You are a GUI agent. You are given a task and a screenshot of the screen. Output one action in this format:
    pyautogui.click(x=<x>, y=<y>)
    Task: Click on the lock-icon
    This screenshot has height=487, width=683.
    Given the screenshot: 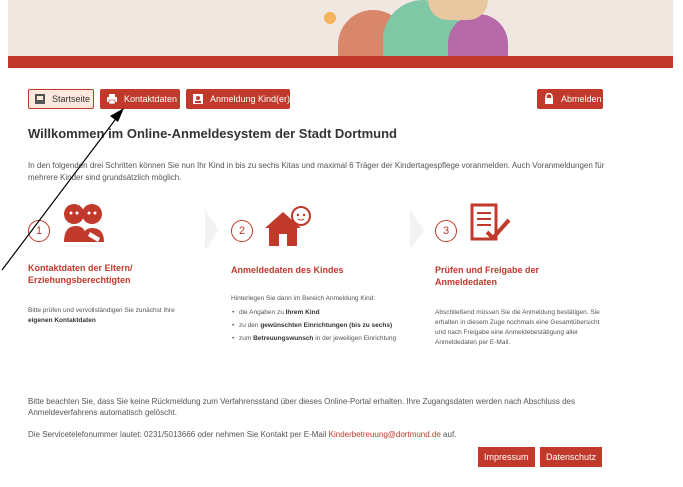 What is the action you would take?
    pyautogui.click(x=549, y=98)
    